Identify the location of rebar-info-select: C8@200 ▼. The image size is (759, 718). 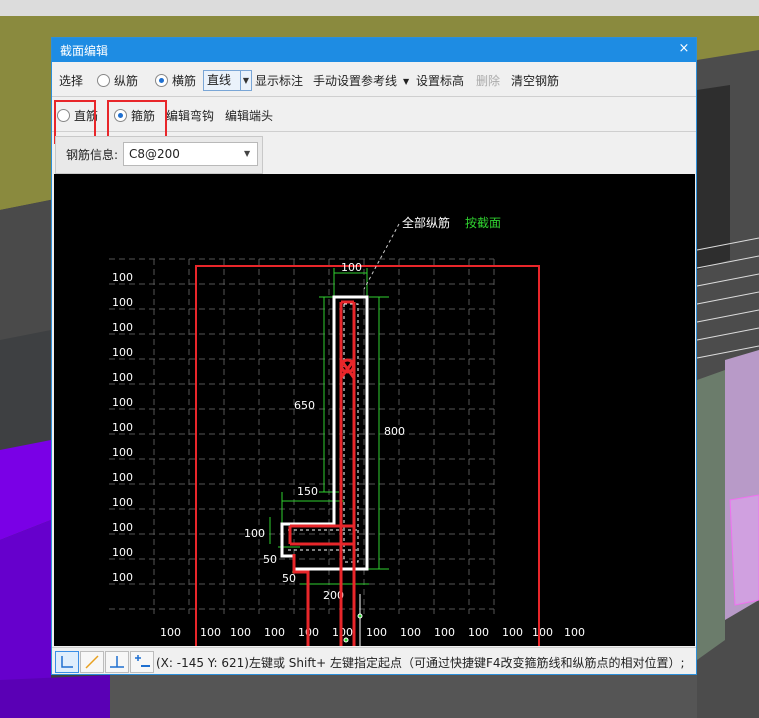
(190, 154).